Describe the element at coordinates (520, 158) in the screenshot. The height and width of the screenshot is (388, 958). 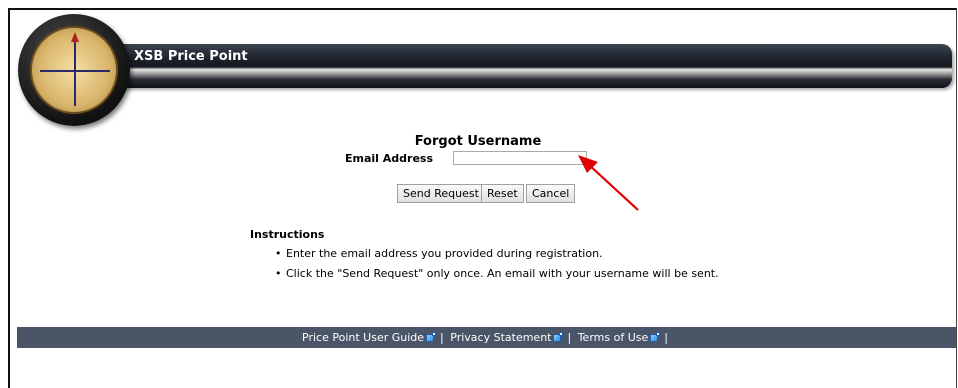
I see `email-field` at that location.